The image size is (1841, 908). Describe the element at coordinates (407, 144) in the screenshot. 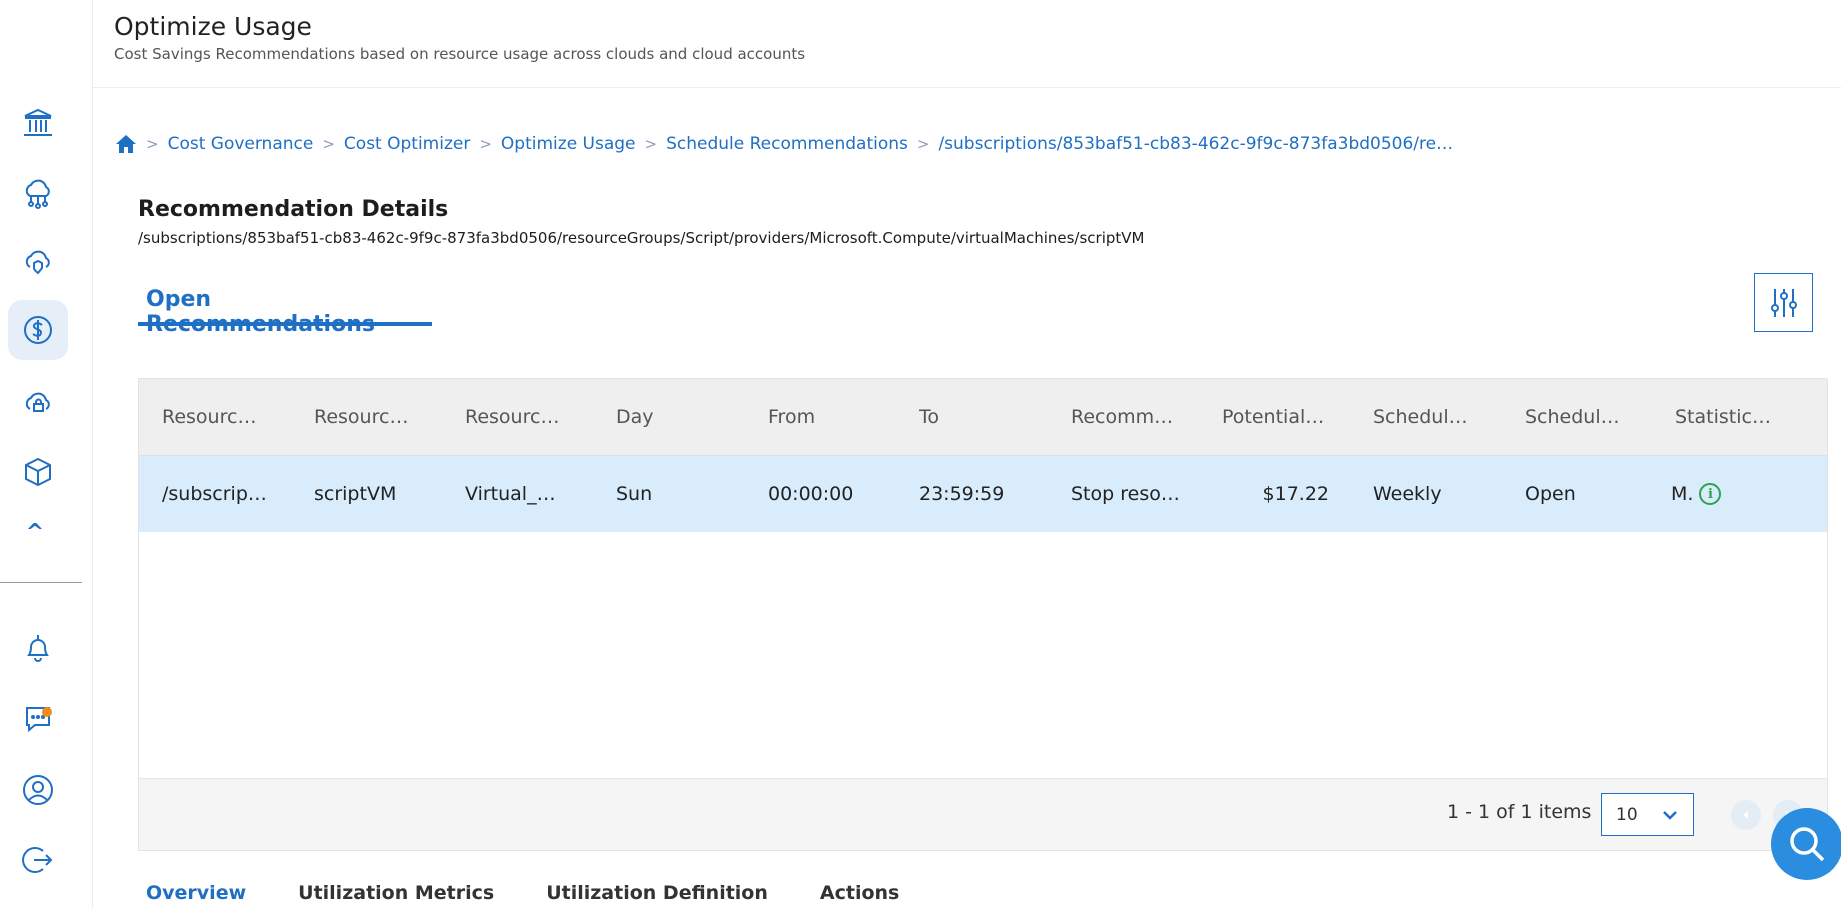

I see `breadcrumb-item-cost-optimizer: Cost Optimizer` at that location.